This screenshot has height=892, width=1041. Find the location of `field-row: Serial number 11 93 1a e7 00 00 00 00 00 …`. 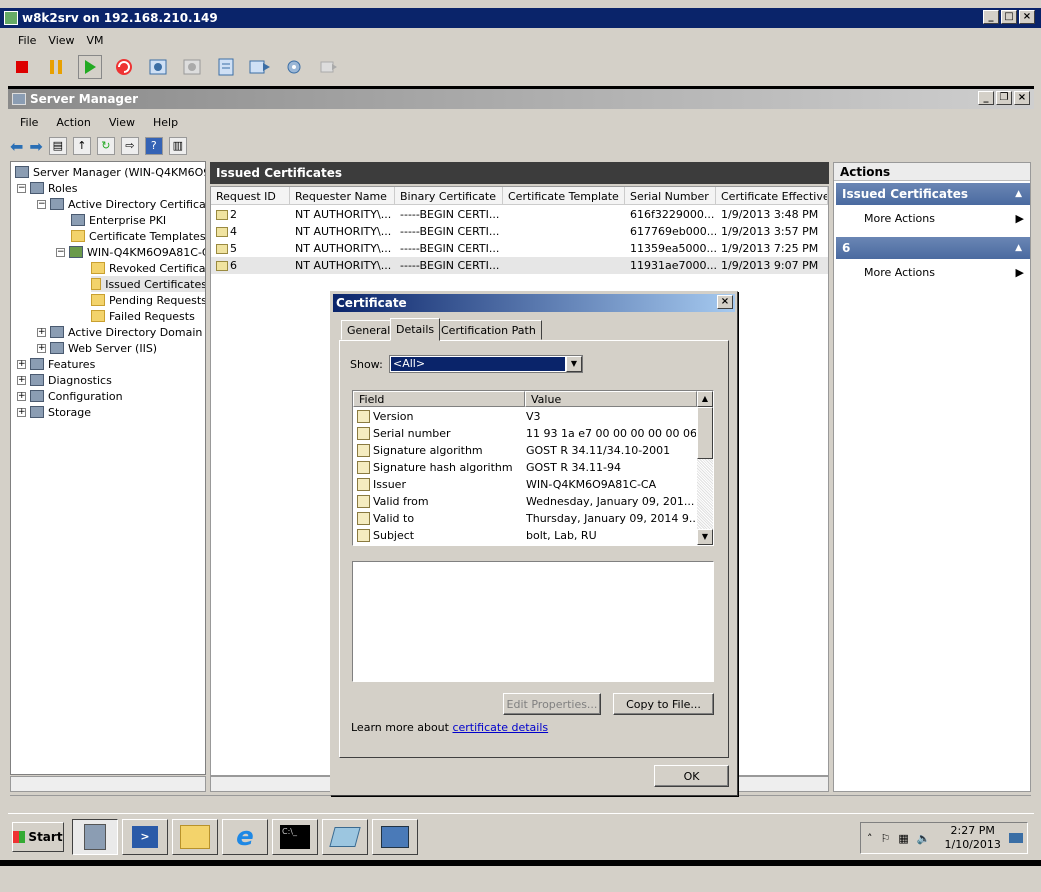

field-row: Serial number 11 93 1a e7 00 00 00 00 00 … is located at coordinates (527, 433).